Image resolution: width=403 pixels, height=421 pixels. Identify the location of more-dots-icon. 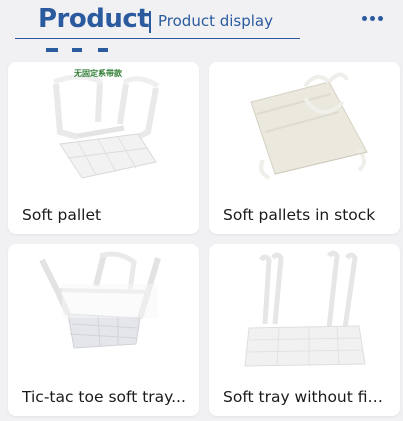
(373, 18).